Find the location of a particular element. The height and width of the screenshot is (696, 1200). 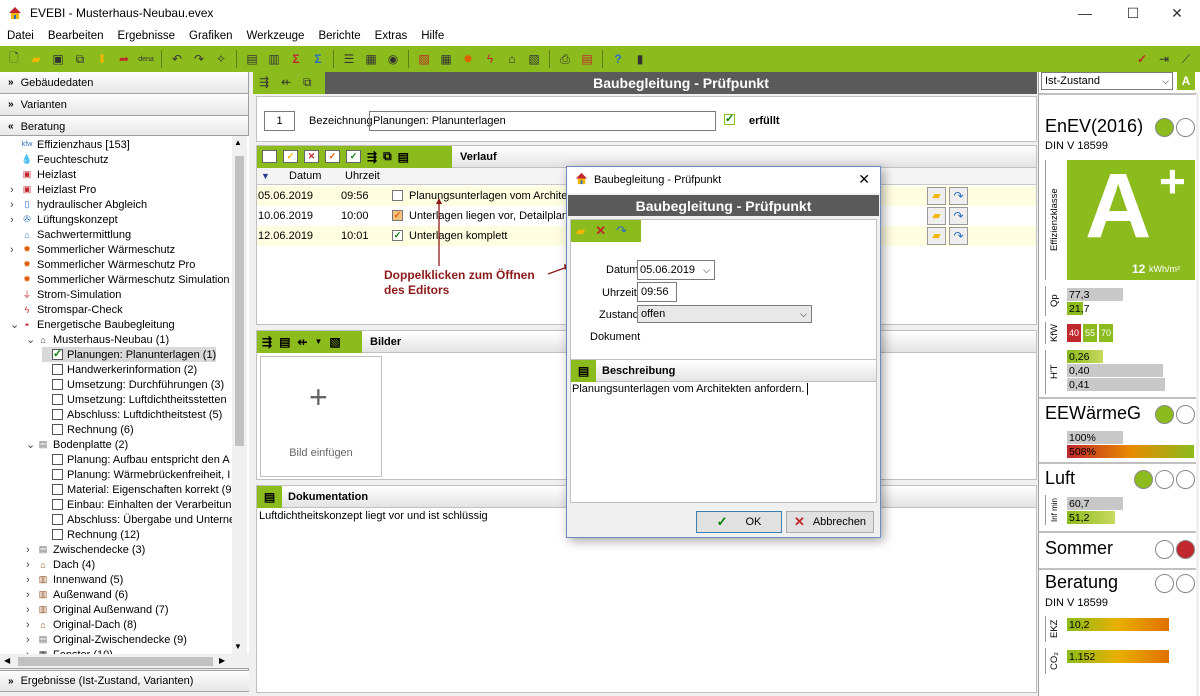

tree-item: › ✇ Lüftungskonzept is located at coordinates (64, 219).